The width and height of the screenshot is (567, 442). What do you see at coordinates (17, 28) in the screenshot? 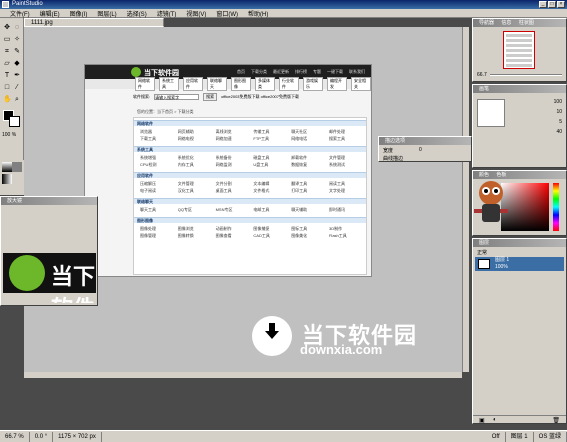
I see `lasso-tool-icon: ◌` at bounding box center [17, 28].